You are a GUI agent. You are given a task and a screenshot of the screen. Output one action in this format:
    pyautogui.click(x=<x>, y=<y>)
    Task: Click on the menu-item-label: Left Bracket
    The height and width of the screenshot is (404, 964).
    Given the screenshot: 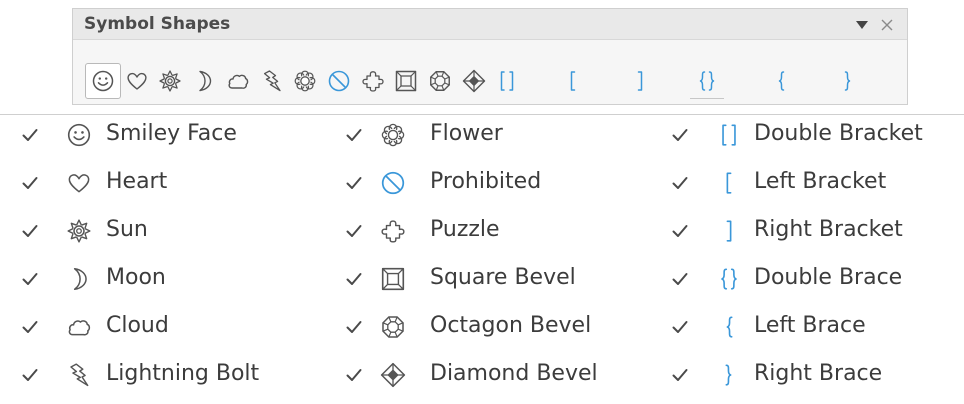 What is the action you would take?
    pyautogui.click(x=820, y=181)
    